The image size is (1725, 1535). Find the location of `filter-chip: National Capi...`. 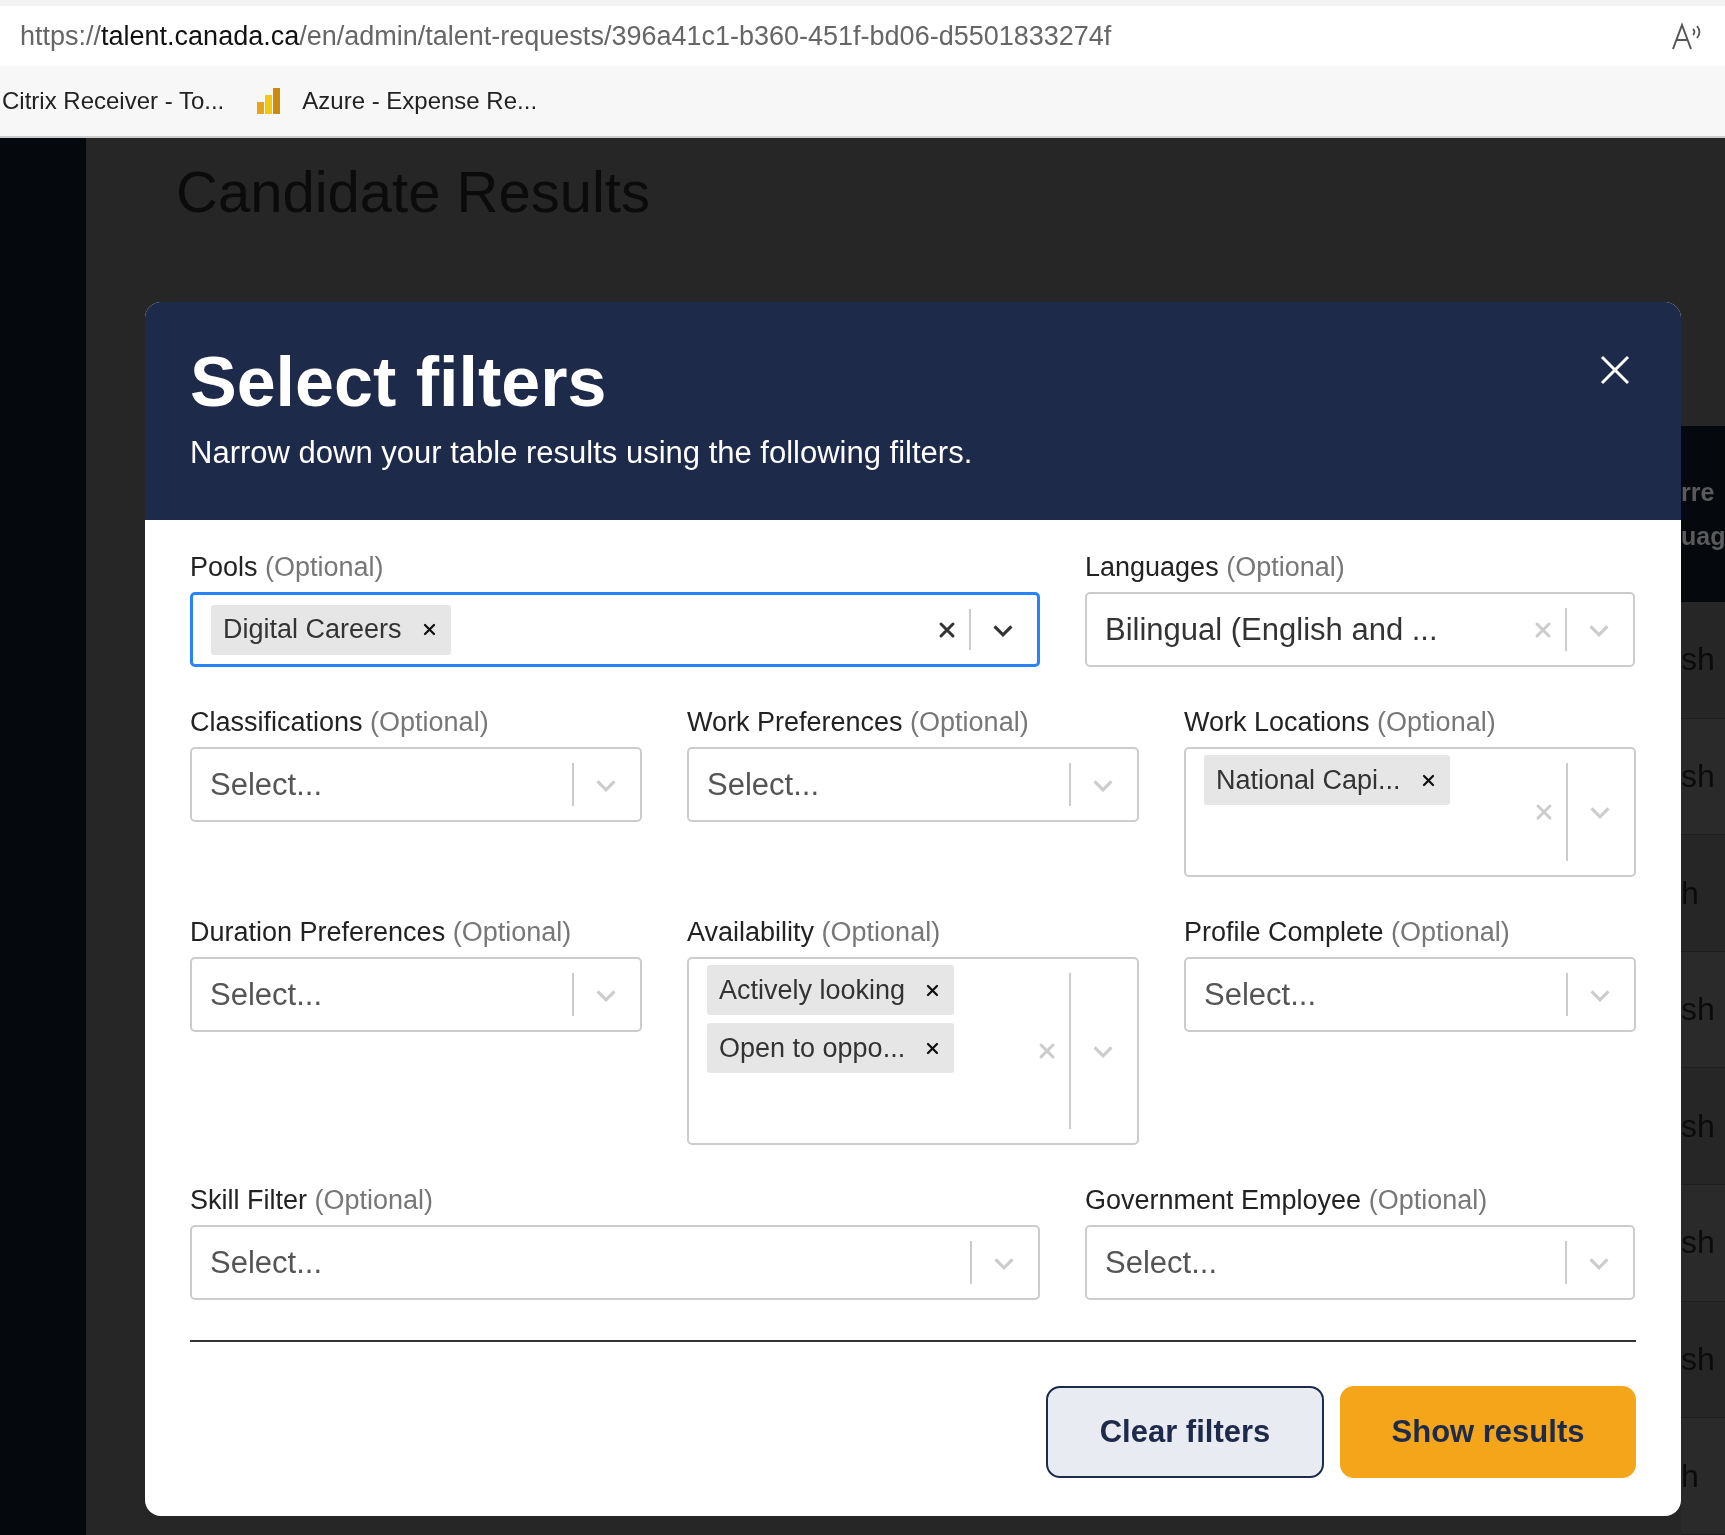

filter-chip: National Capi... is located at coordinates (1327, 780).